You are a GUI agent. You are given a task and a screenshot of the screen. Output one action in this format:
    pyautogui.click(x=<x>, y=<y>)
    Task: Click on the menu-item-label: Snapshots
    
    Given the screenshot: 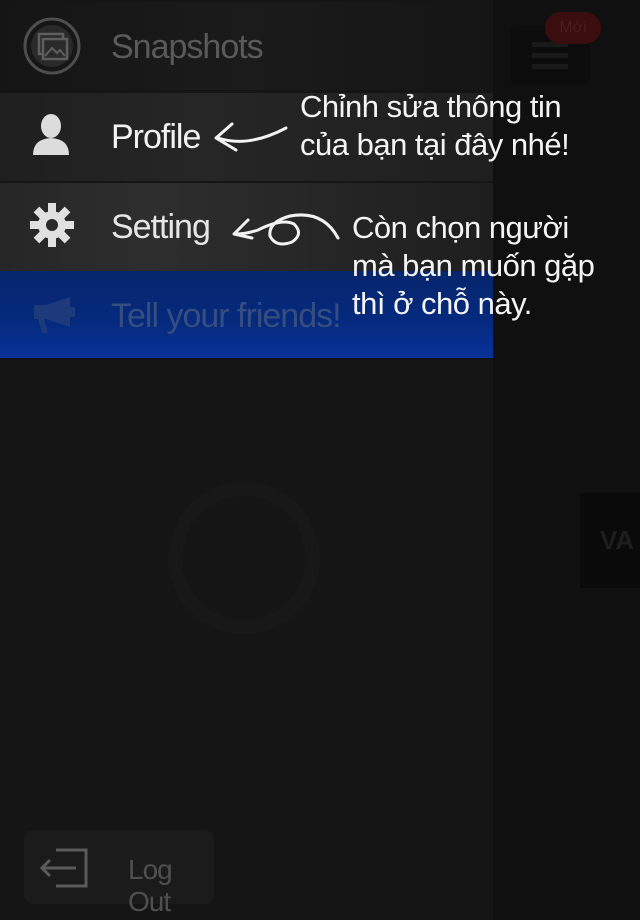 What is the action you would take?
    pyautogui.click(x=187, y=47)
    